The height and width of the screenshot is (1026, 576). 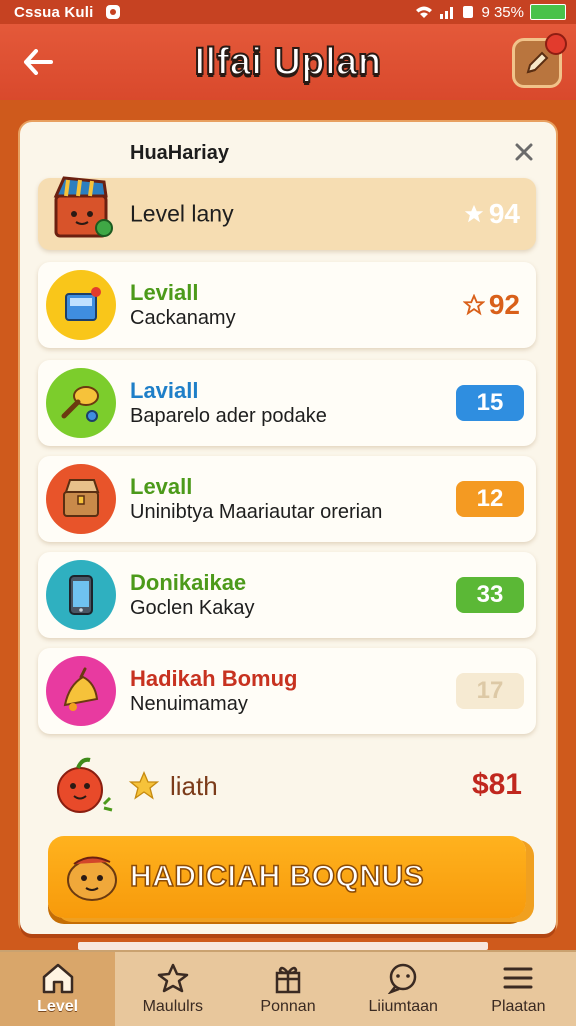 What do you see at coordinates (518, 978) in the screenshot?
I see `menu-icon` at bounding box center [518, 978].